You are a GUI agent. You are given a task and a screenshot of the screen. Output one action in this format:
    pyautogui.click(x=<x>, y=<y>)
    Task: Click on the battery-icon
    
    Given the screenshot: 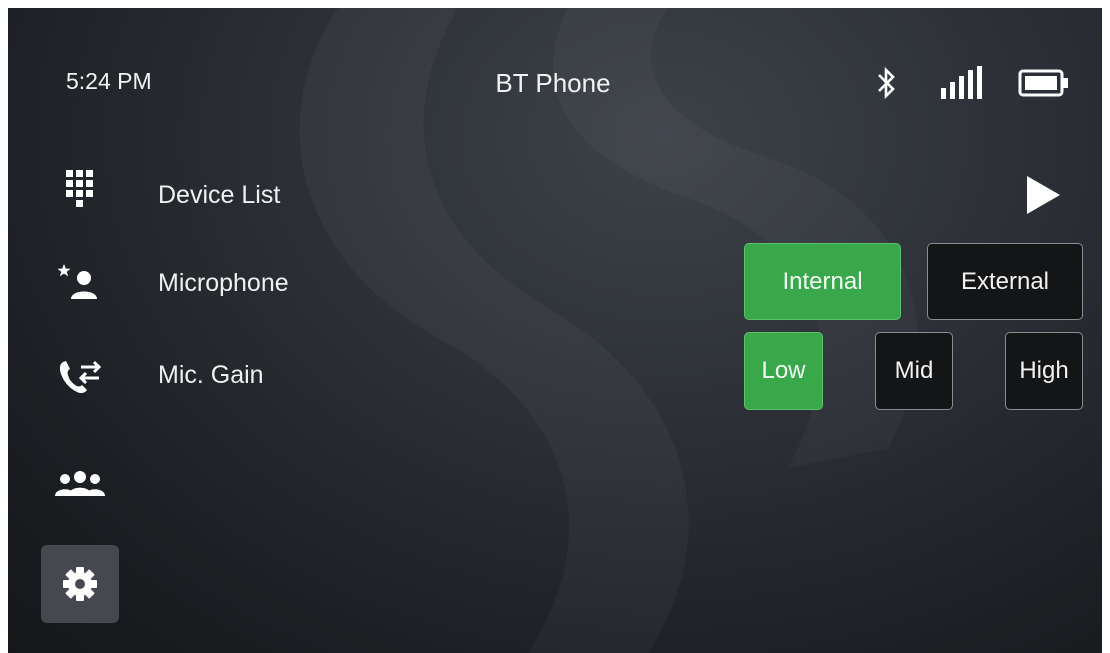 What is the action you would take?
    pyautogui.click(x=1043, y=83)
    